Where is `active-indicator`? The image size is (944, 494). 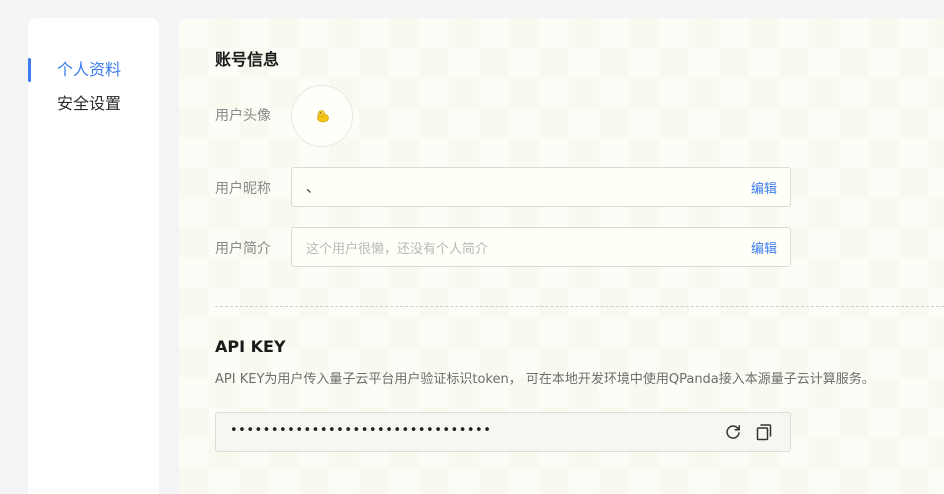
active-indicator is located at coordinates (29, 70).